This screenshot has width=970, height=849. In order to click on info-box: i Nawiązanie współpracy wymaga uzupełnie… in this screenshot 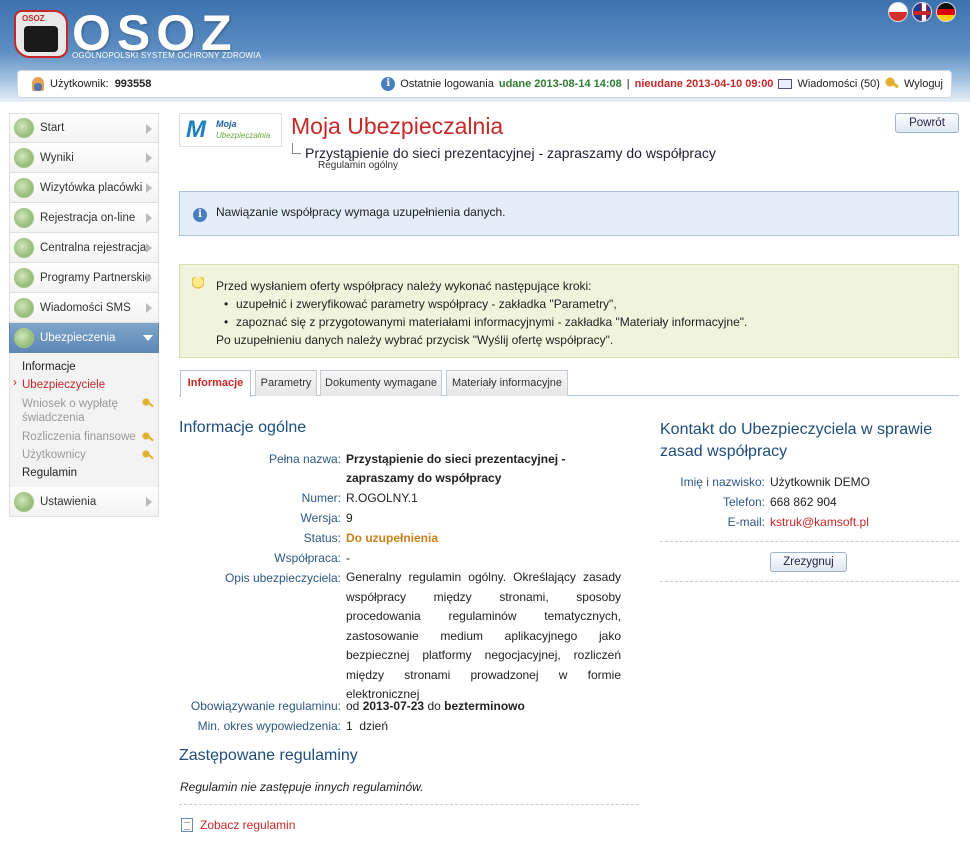, I will do `click(569, 213)`.